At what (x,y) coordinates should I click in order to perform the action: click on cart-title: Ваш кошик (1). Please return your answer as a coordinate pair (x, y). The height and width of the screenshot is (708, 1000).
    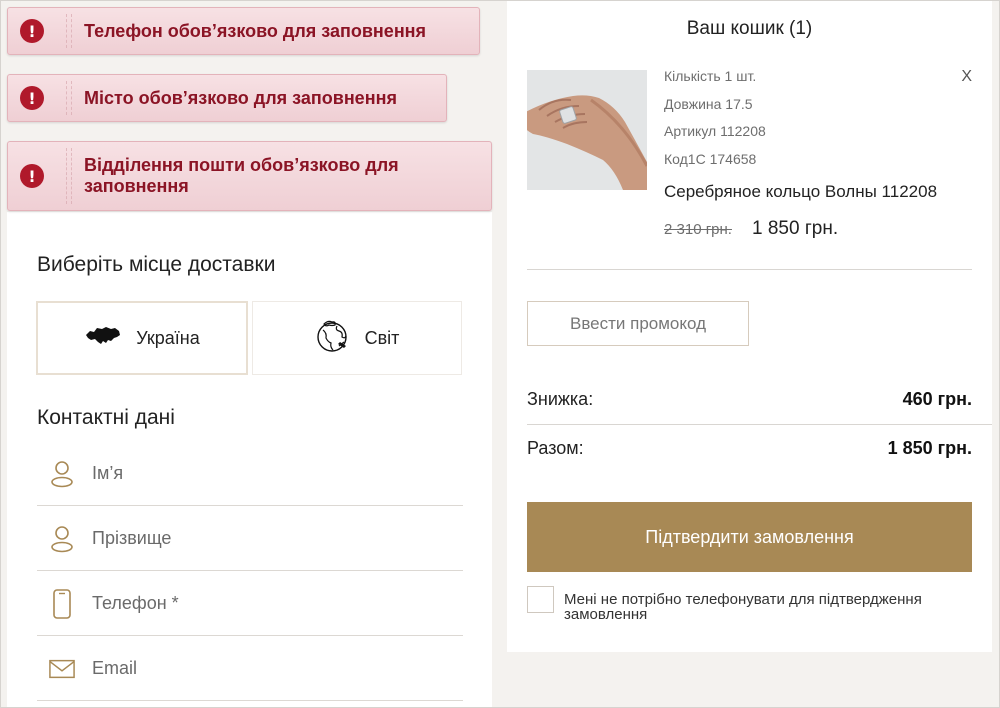
    Looking at the image, I should click on (749, 28).